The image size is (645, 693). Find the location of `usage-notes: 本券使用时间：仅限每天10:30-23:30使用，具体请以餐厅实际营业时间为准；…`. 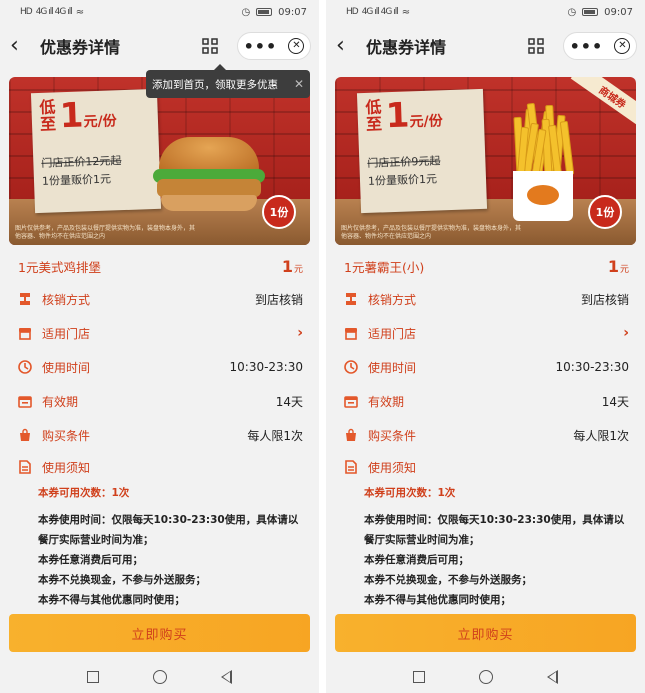

usage-notes: 本券使用时间：仅限每天10:30-23:30使用，具体请以餐厅实际营业时间为准；… is located at coordinates (159, 557).